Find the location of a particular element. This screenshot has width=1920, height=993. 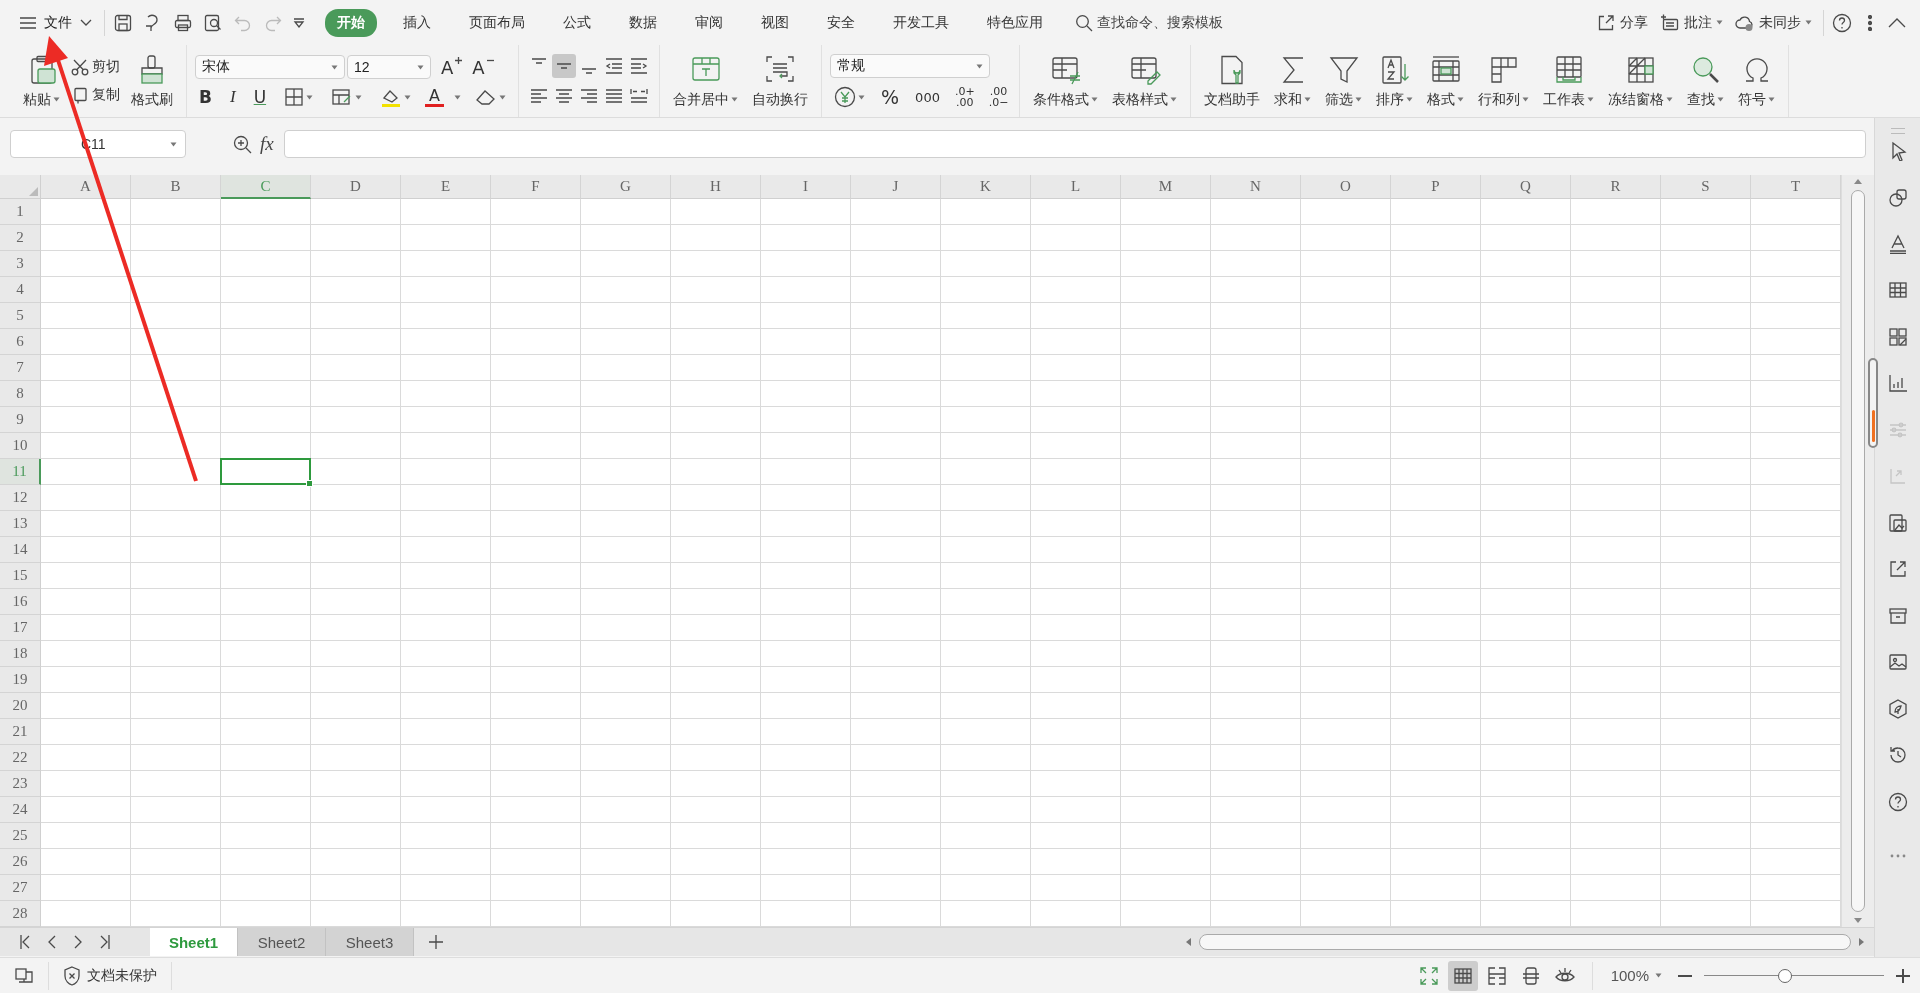

font-name-dropdown: 宋体 is located at coordinates (270, 67).